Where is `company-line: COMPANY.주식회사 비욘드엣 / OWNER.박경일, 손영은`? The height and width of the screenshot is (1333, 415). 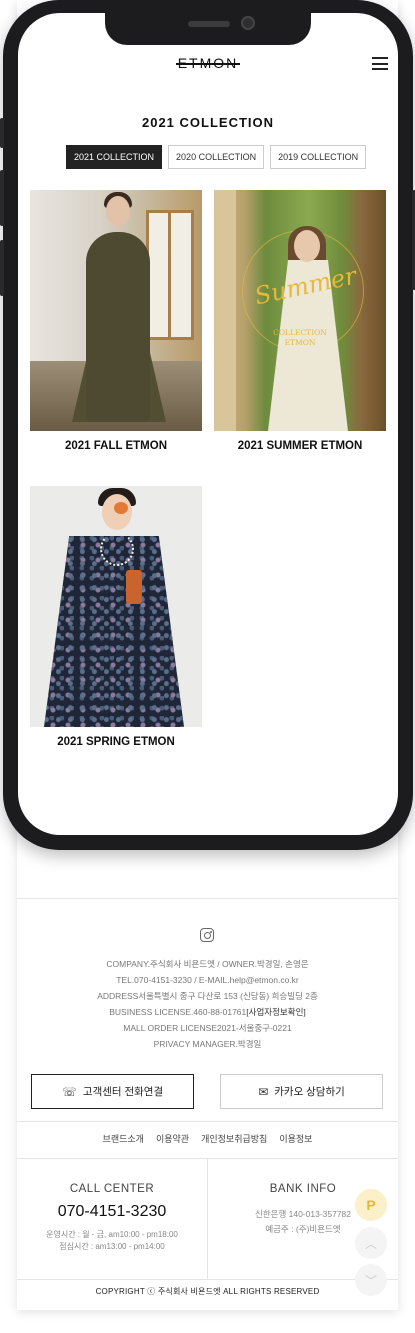 company-line: COMPANY.주식회사 비욘드엣 / OWNER.박경일, 손영은 is located at coordinates (207, 964).